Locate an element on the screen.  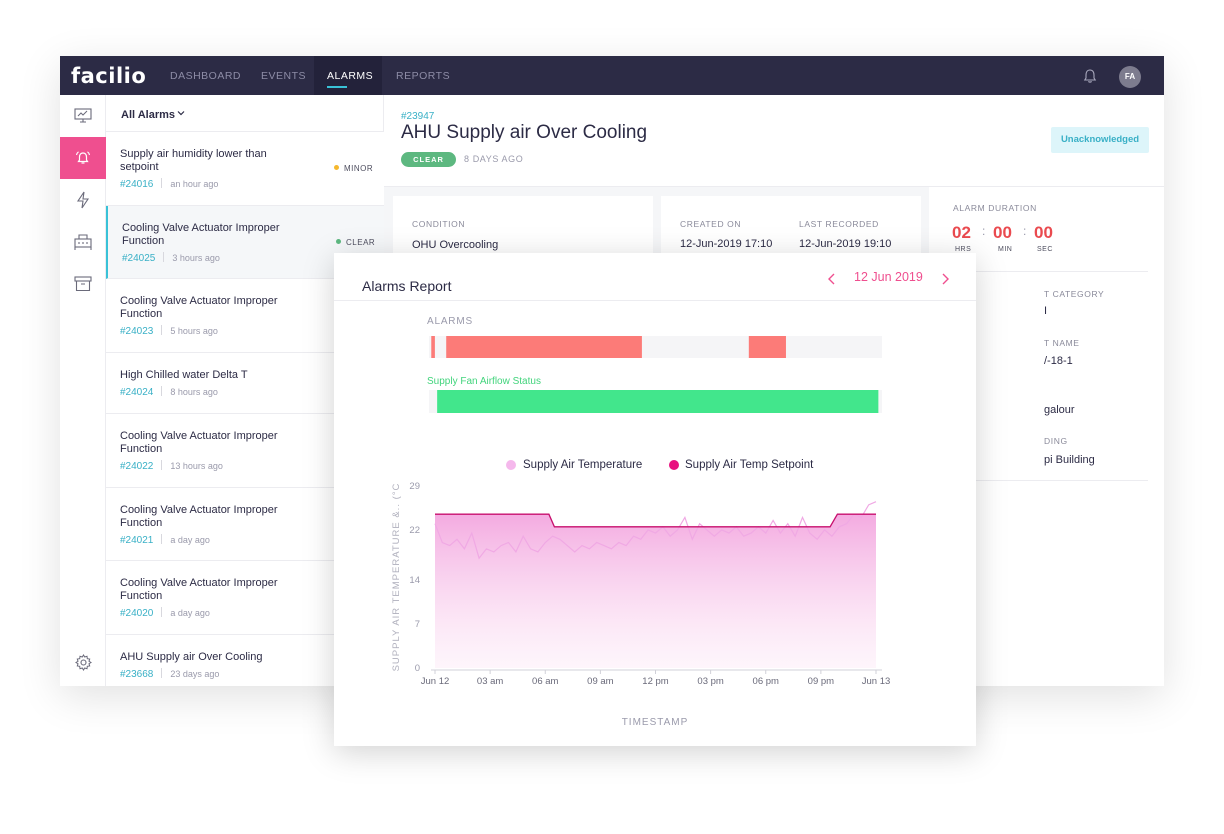
alarm-title: Supply air humidity lower than setpoint is located at coordinates (193, 160).